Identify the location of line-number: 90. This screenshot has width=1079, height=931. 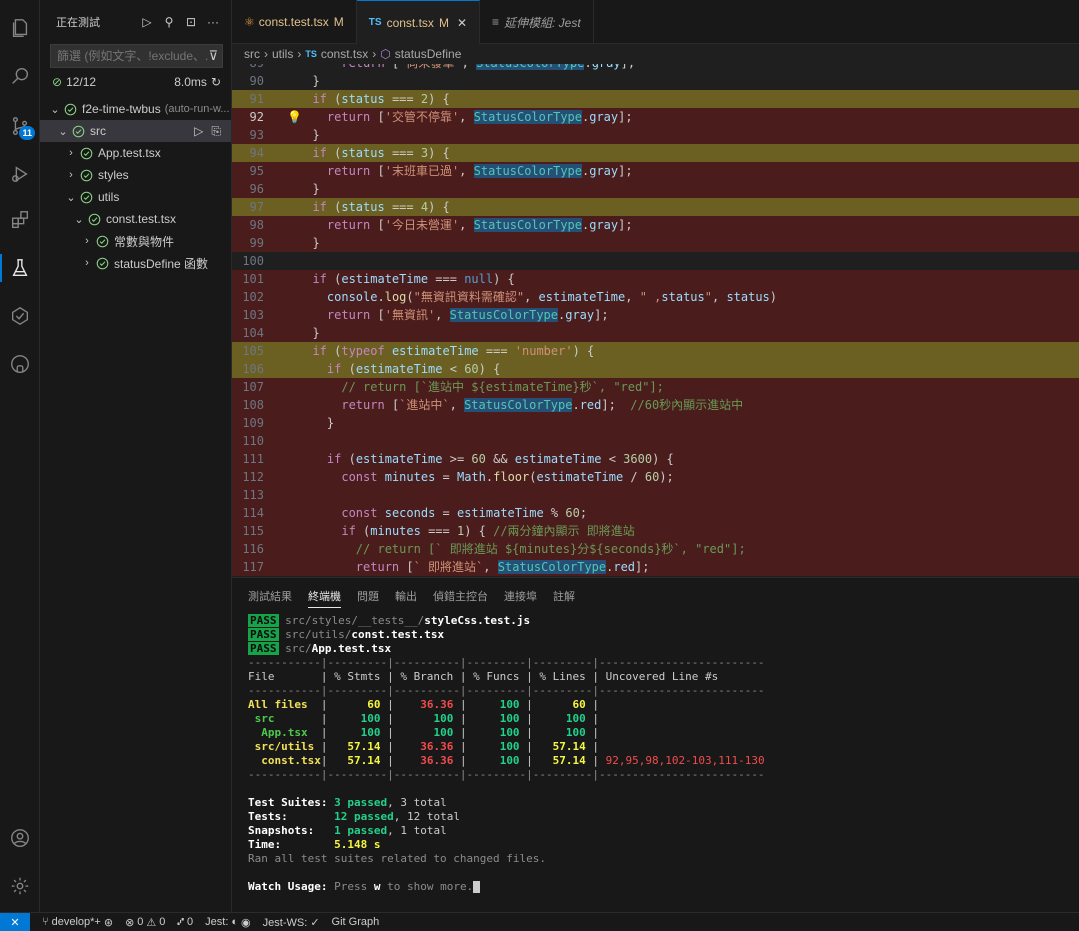
(248, 81).